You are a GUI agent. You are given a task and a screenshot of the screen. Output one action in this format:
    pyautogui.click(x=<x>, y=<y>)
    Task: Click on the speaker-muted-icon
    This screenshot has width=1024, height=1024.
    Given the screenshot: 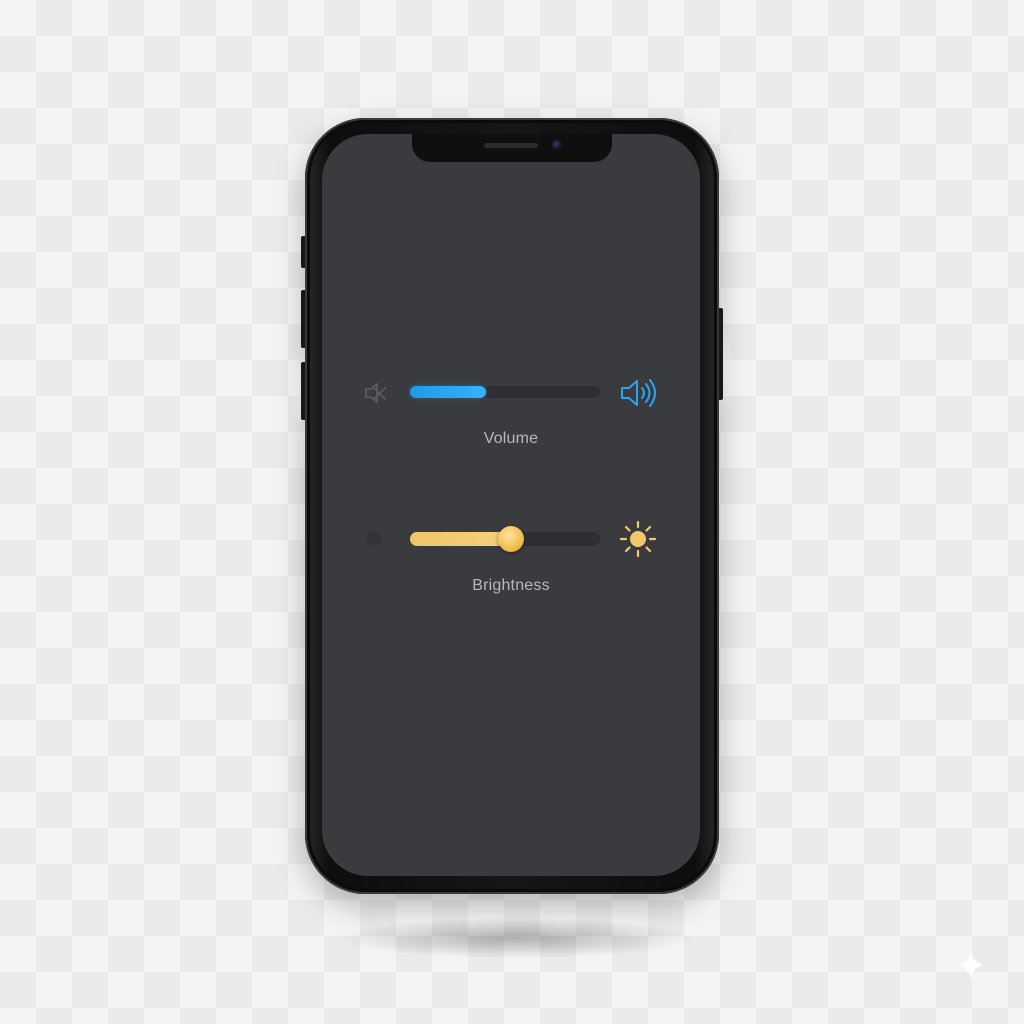 What is the action you would take?
    pyautogui.click(x=375, y=393)
    